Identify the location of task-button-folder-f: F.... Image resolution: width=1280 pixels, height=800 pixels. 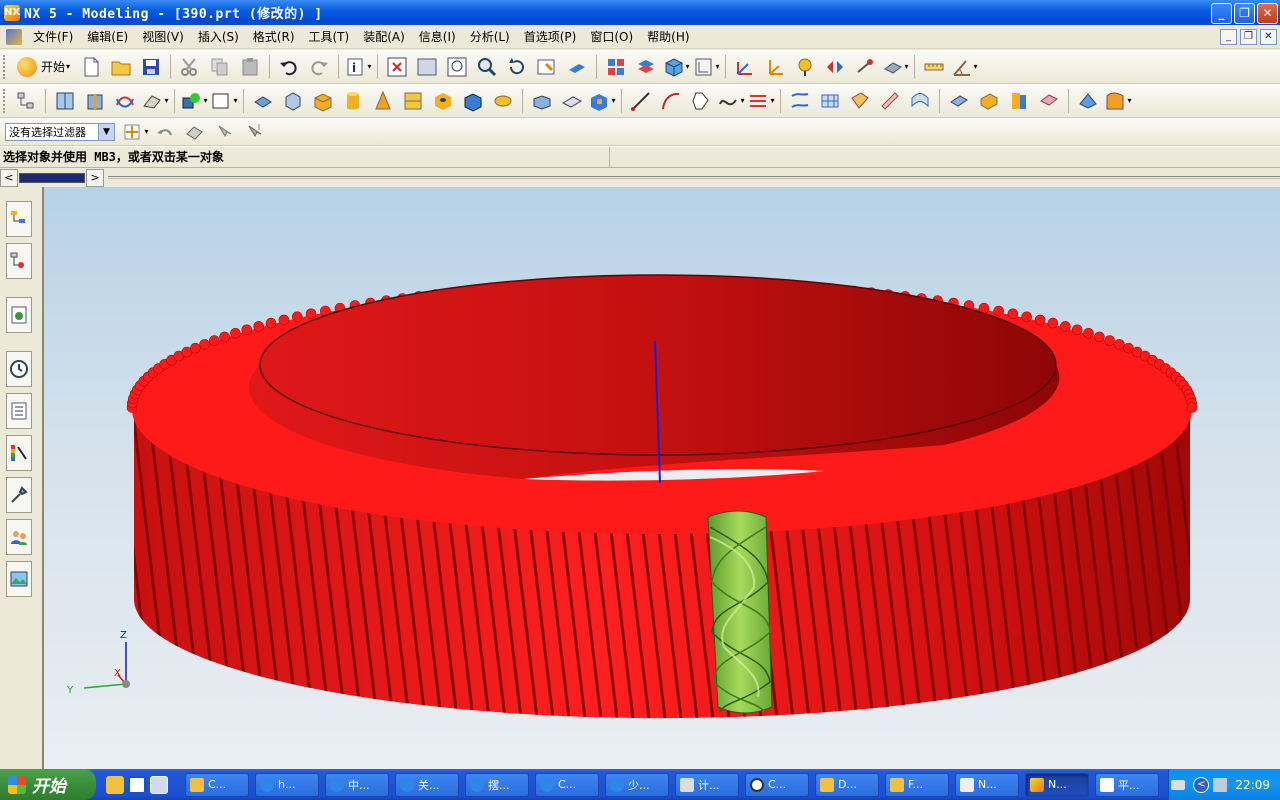
(917, 784).